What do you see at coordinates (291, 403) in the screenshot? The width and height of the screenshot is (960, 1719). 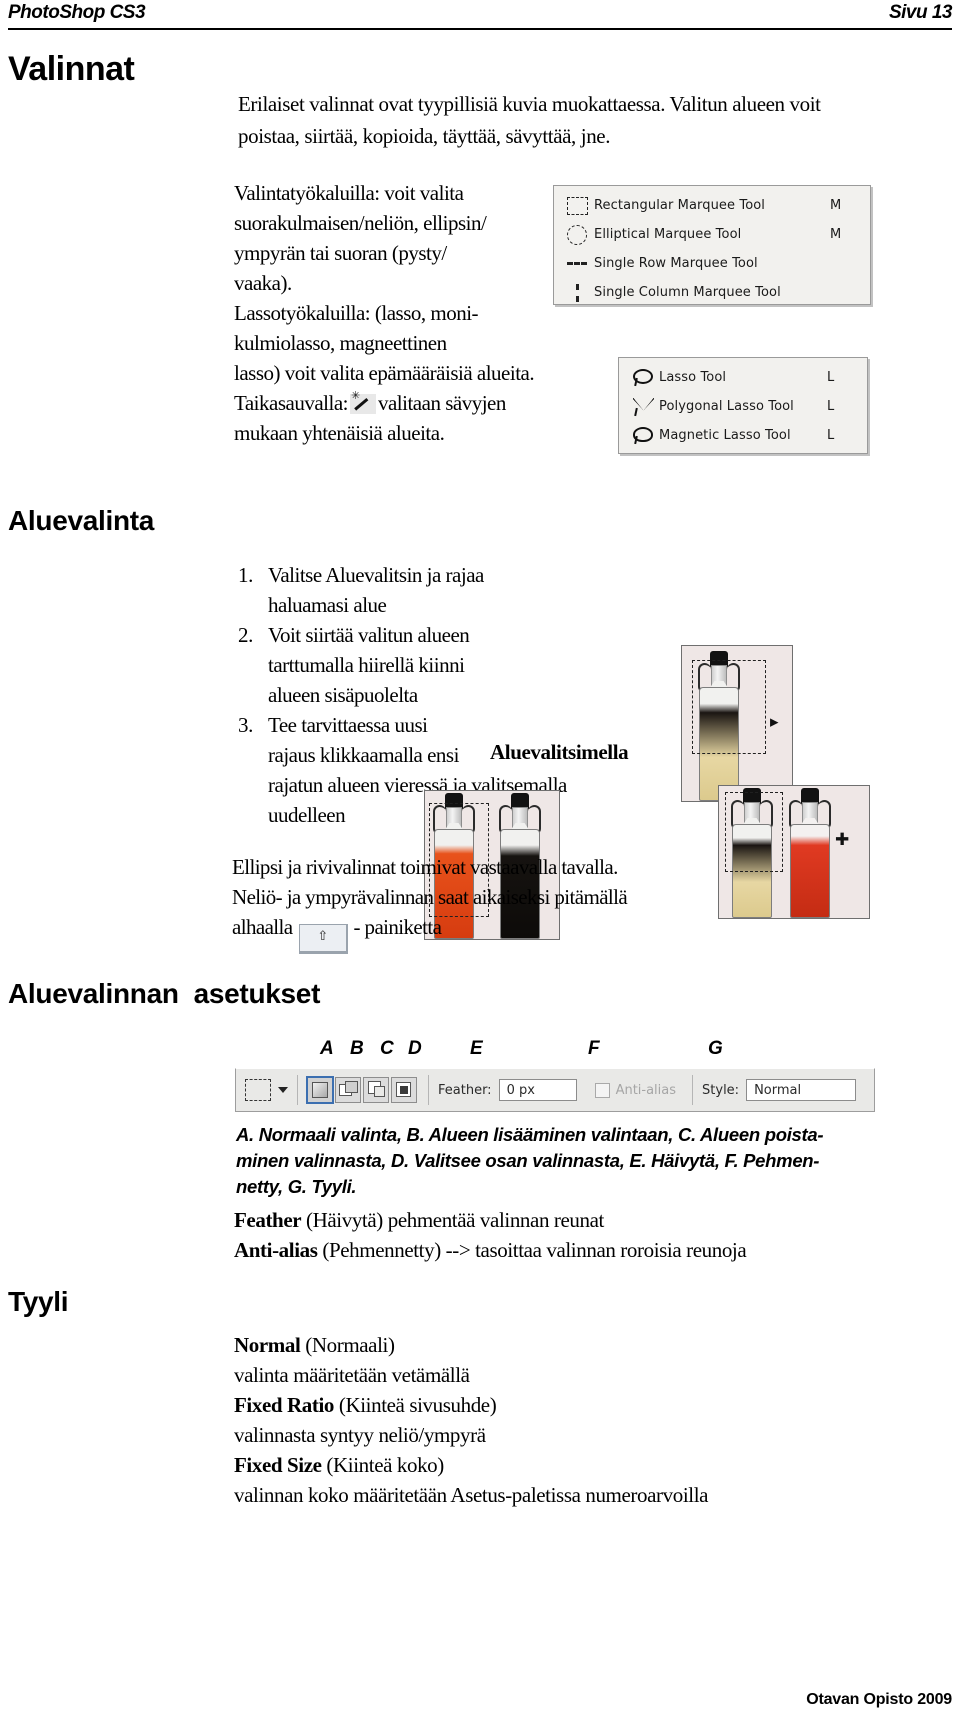 I see `magic-wand-text-pre: Taikasauvalla:` at bounding box center [291, 403].